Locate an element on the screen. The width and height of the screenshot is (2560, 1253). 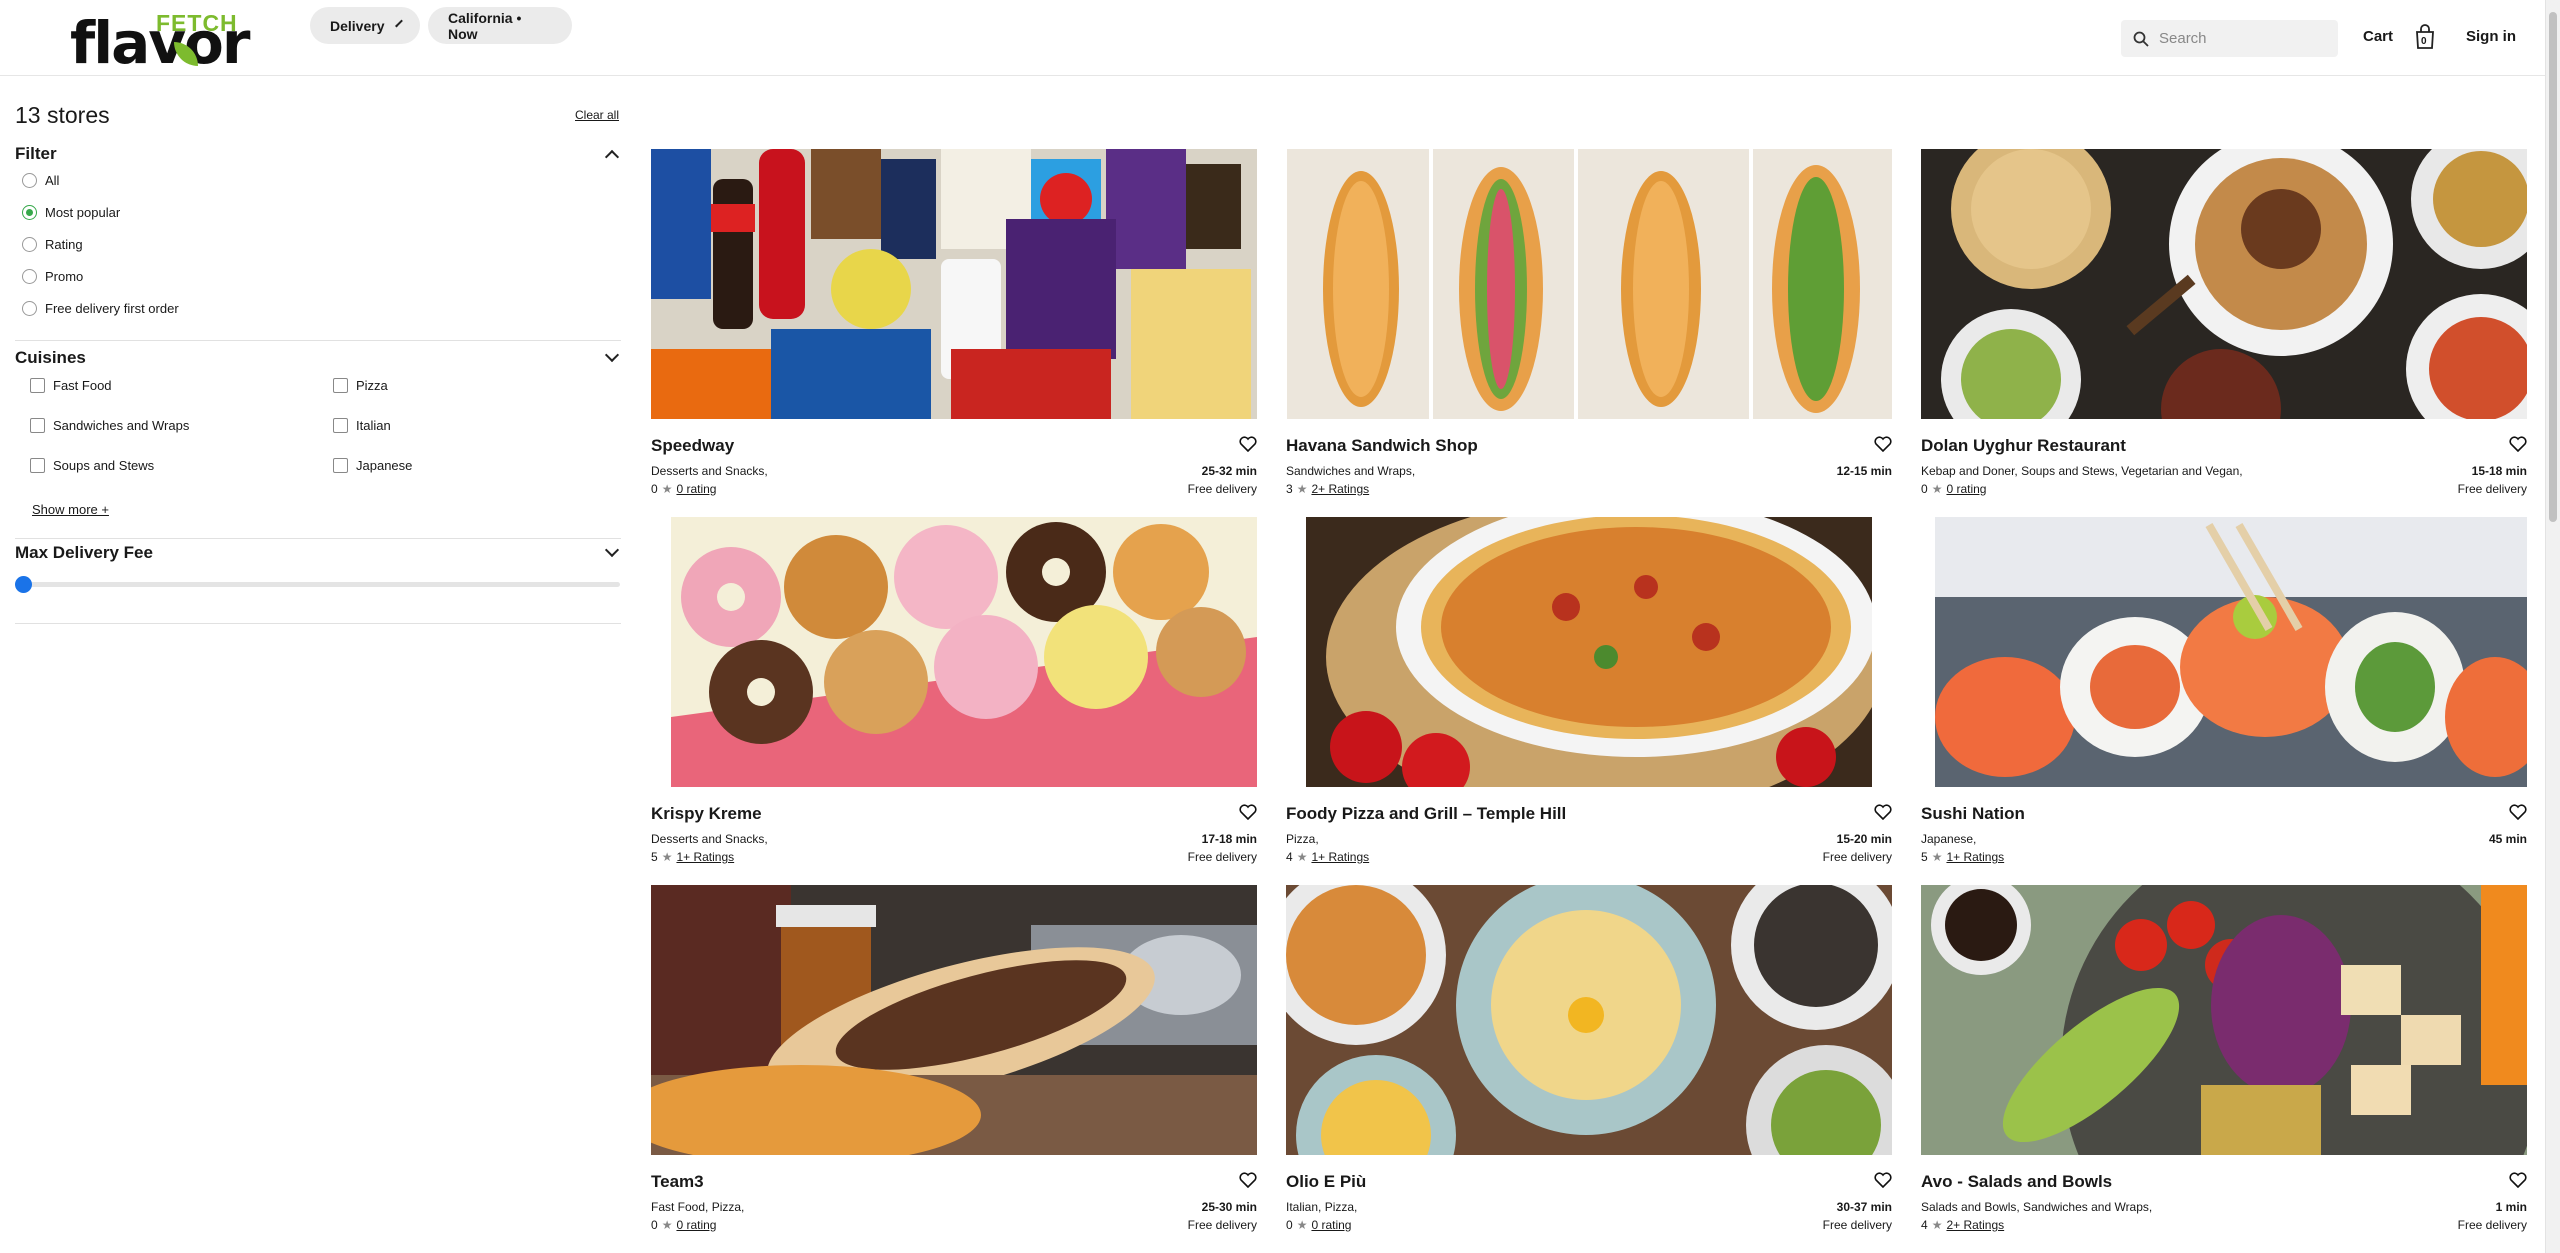
cart-link: Cart is located at coordinates (2378, 36).